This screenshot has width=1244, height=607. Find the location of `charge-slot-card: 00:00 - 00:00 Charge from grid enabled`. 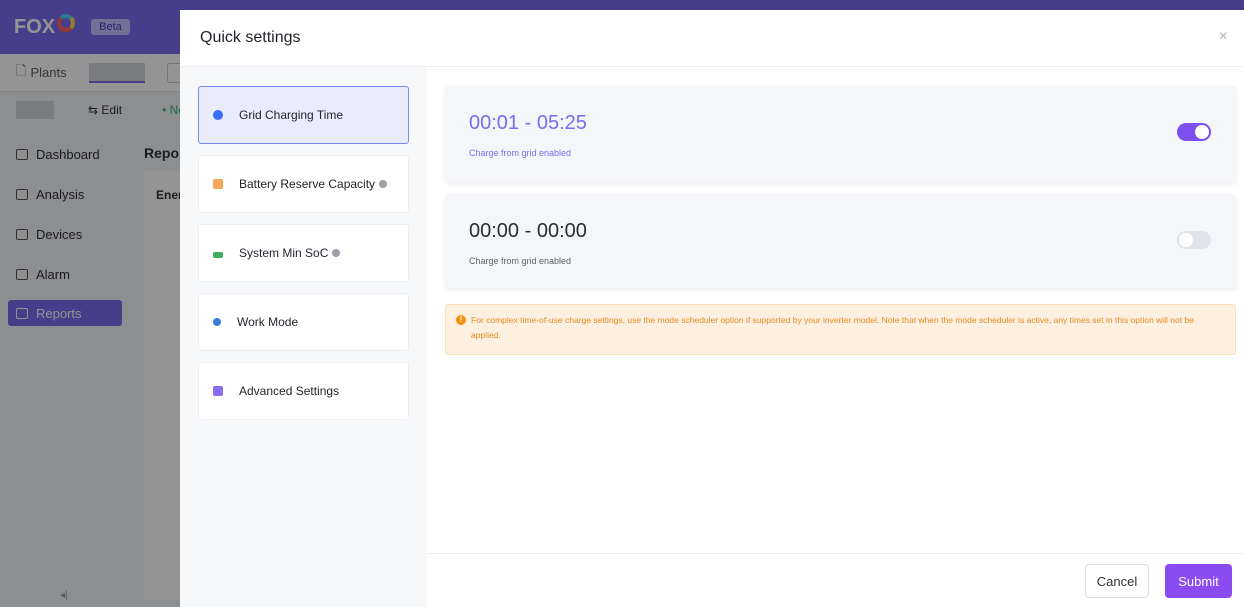

charge-slot-card: 00:00 - 00:00 Charge from grid enabled is located at coordinates (840, 241).